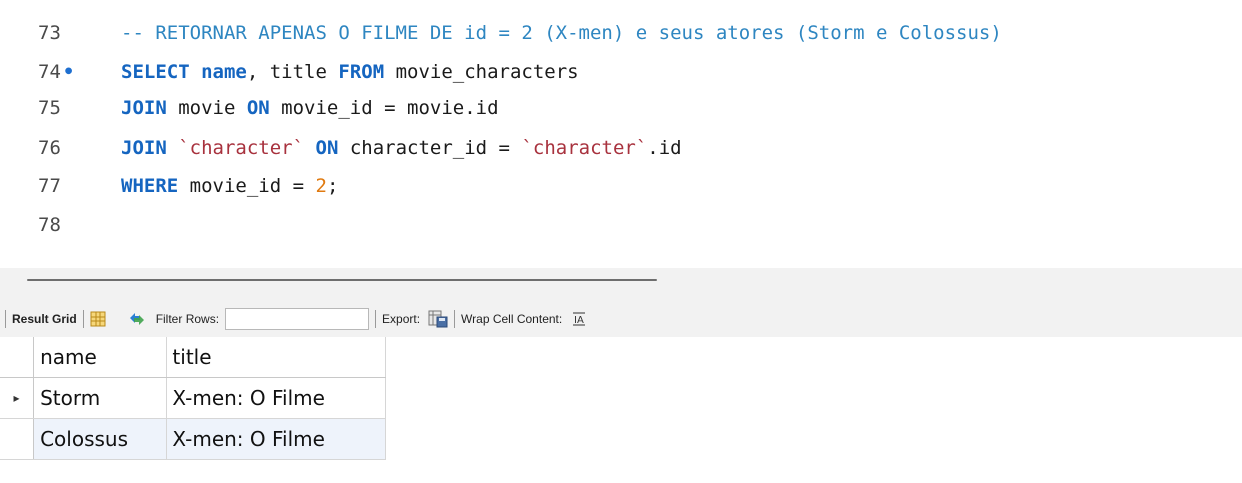 The height and width of the screenshot is (483, 1242). Describe the element at coordinates (49, 72) in the screenshot. I see `line-number-text: 74` at that location.